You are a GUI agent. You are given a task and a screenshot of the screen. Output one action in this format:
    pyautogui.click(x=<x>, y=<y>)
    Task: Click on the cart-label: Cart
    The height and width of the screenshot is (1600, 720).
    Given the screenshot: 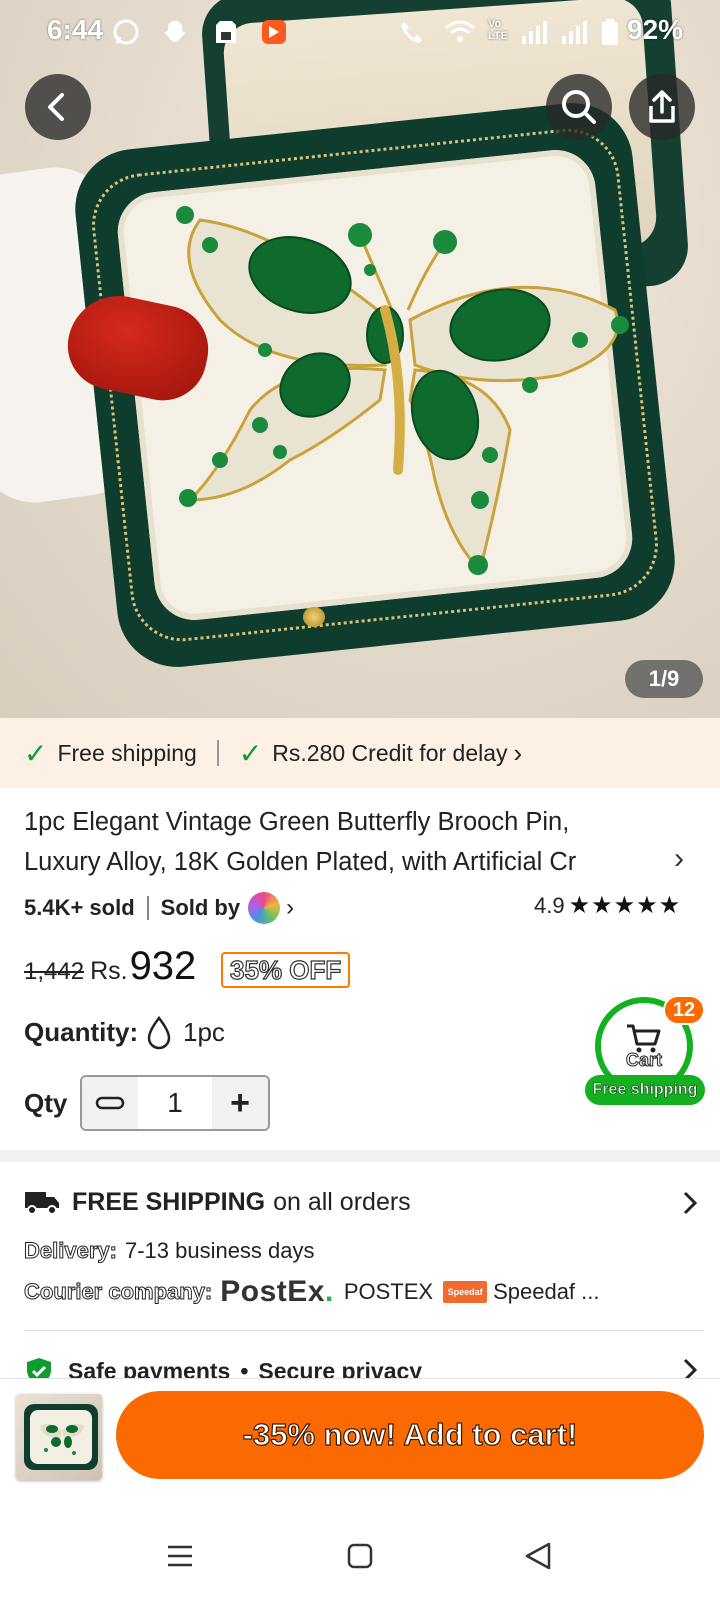 What is the action you would take?
    pyautogui.click(x=643, y=1059)
    